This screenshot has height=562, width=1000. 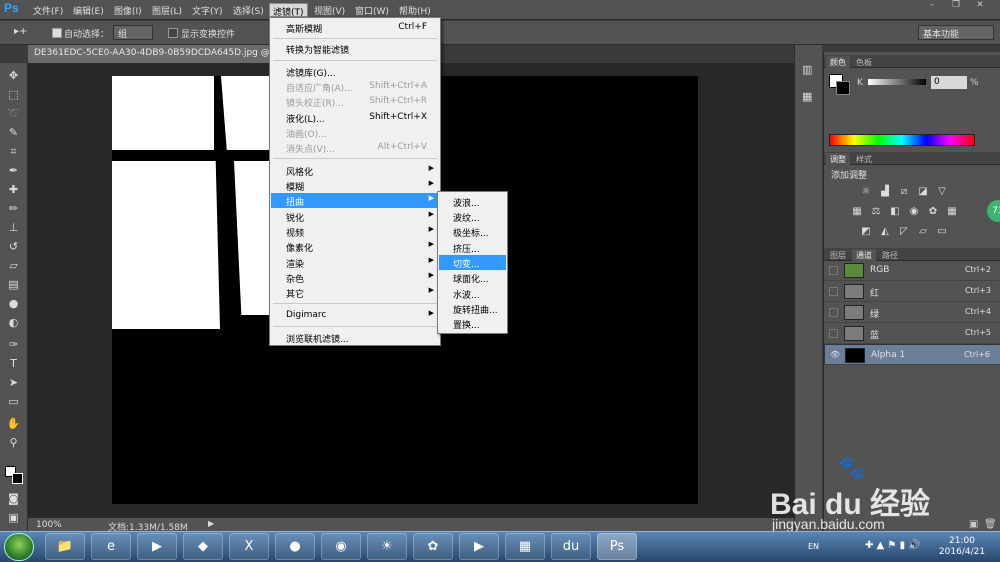 I want to click on menu-item-video: 视频 ▶, so click(x=355, y=231).